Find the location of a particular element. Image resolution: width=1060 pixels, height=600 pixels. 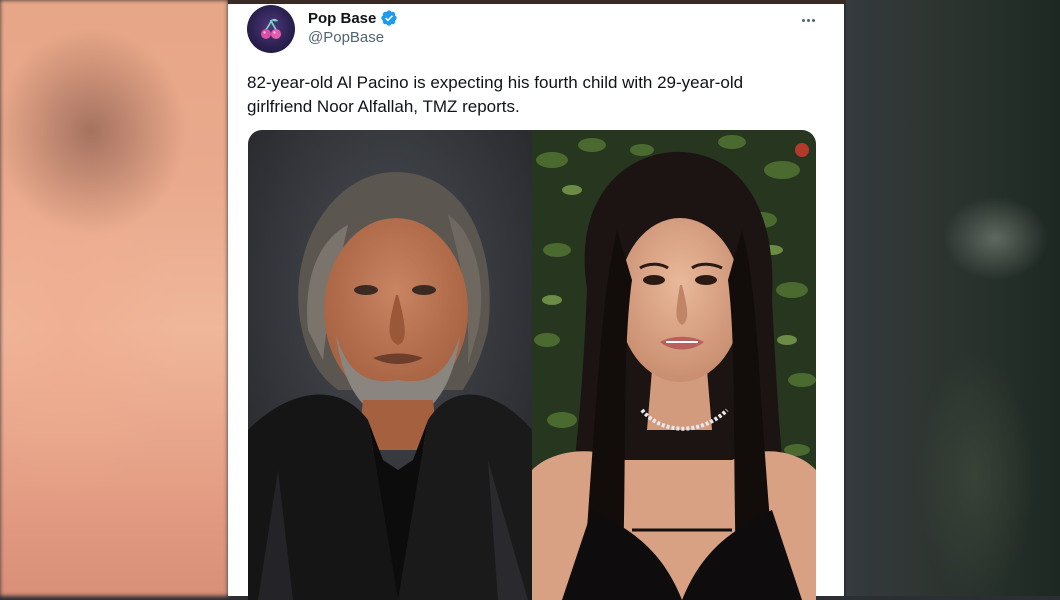

avatar is located at coordinates (271, 29).